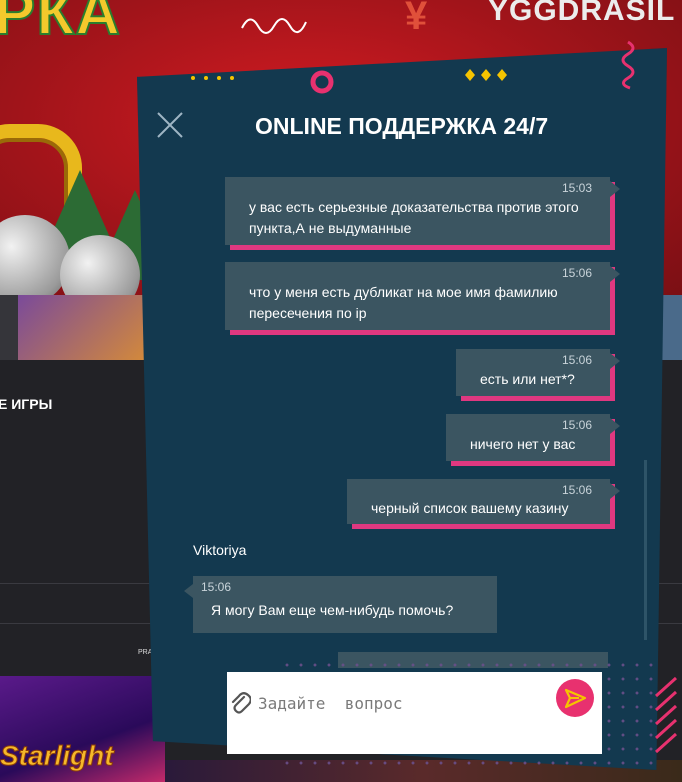  What do you see at coordinates (57, 756) in the screenshot?
I see `game-title: Starlight` at bounding box center [57, 756].